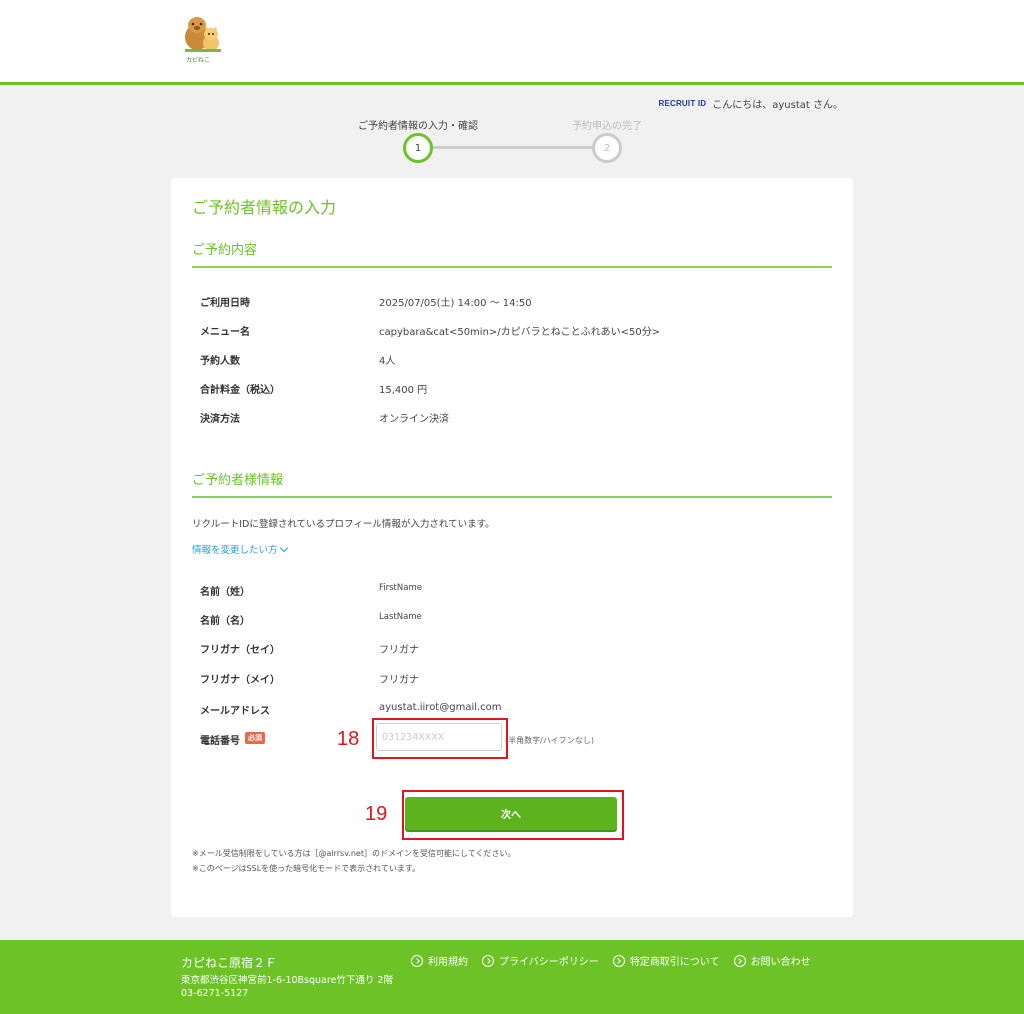  Describe the element at coordinates (287, 980) in the screenshot. I see `shop-address: 東京都渋谷区神宮前1-6-10Bsquare竹下通り 2階` at that location.